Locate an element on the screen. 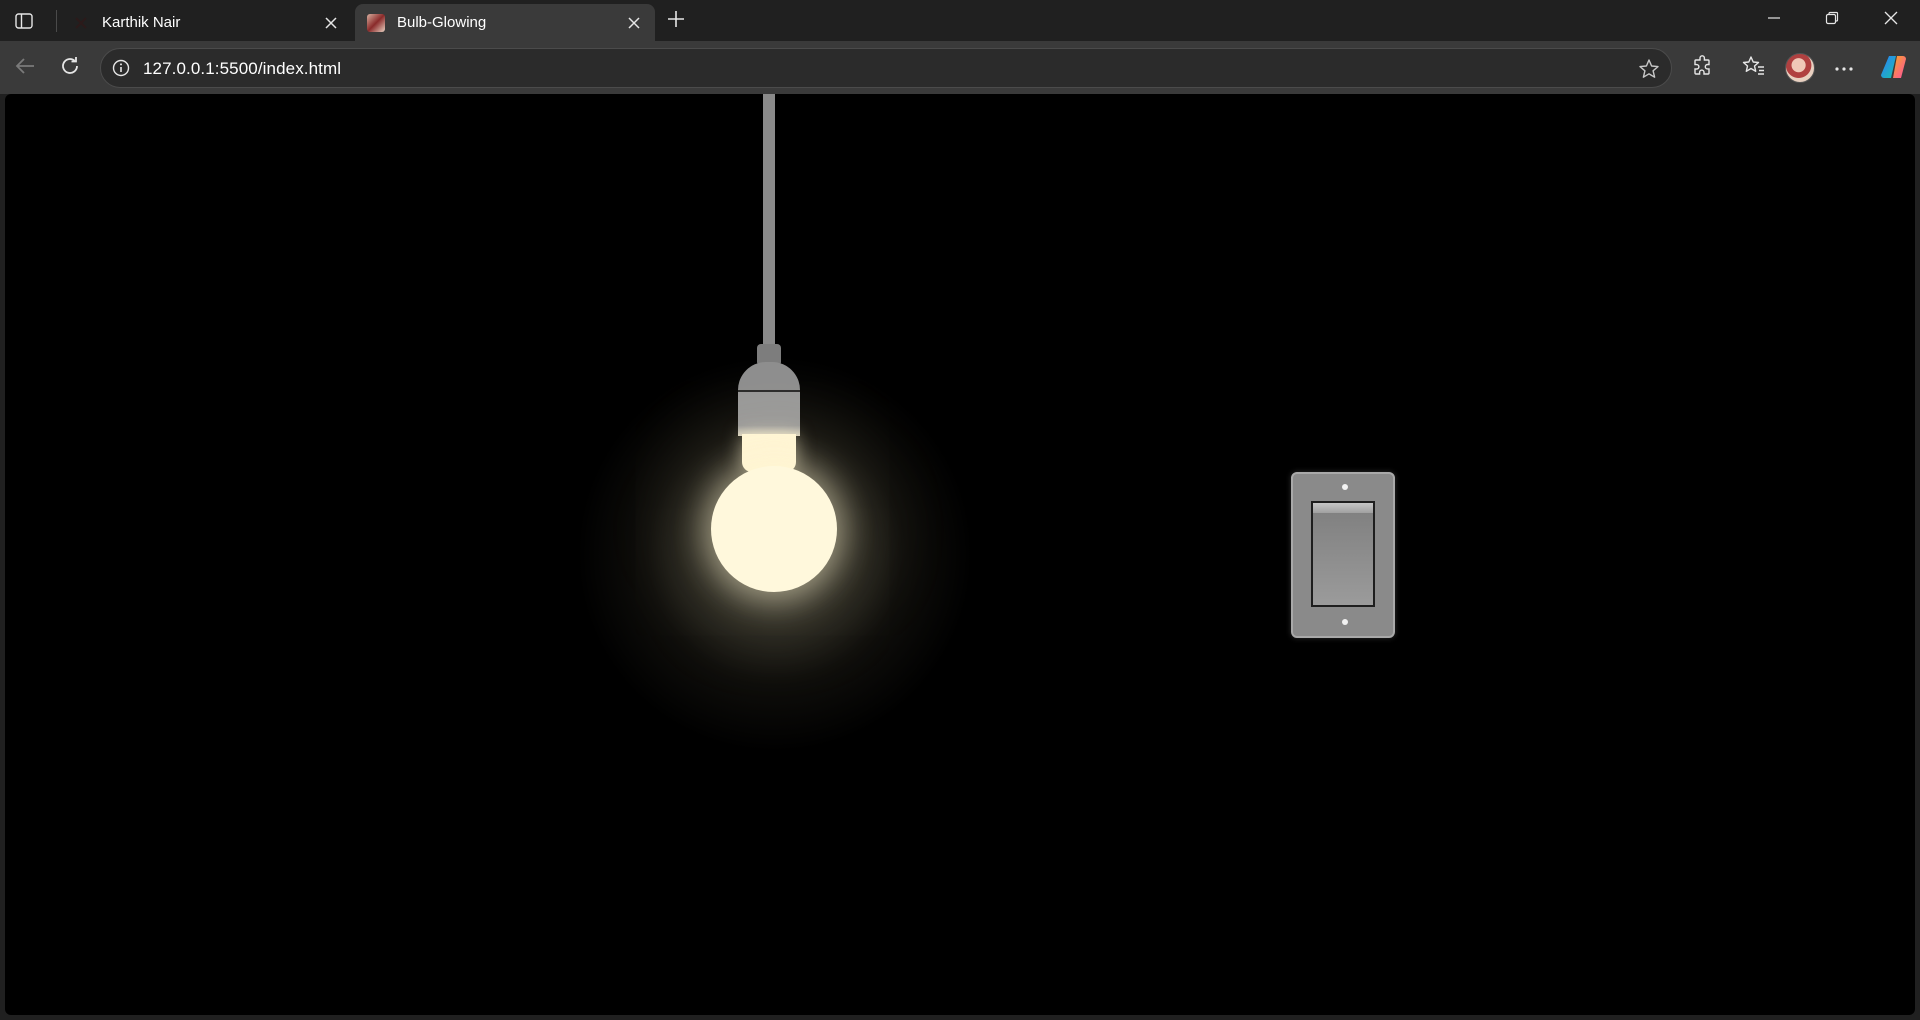 The width and height of the screenshot is (1920, 1020). info-icon is located at coordinates (121, 68).